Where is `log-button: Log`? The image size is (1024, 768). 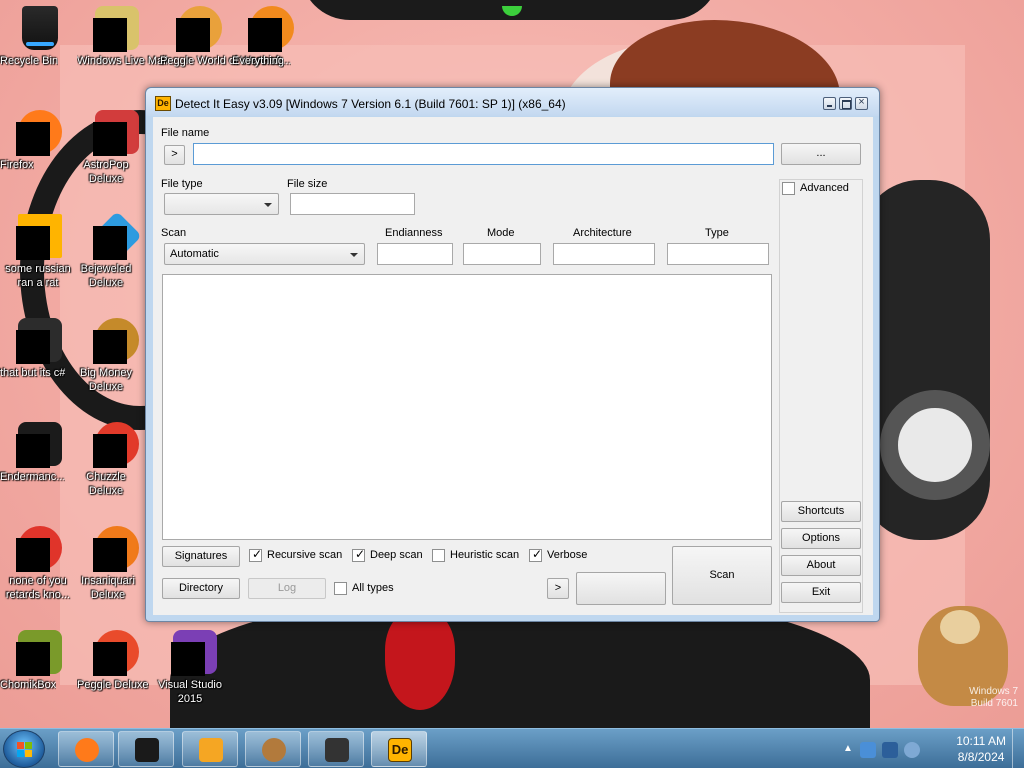 log-button: Log is located at coordinates (287, 588).